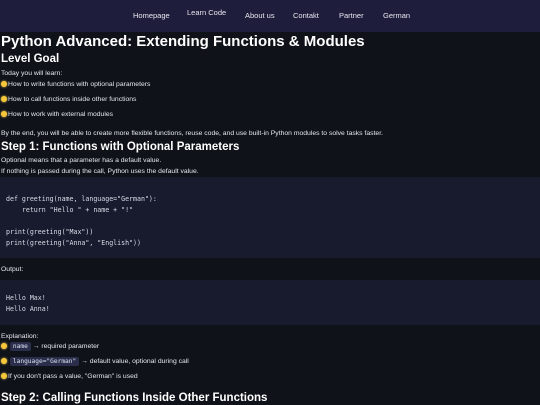 The image size is (540, 405). Describe the element at coordinates (28, 309) in the screenshot. I see `output-line: Hello Anna!` at that location.